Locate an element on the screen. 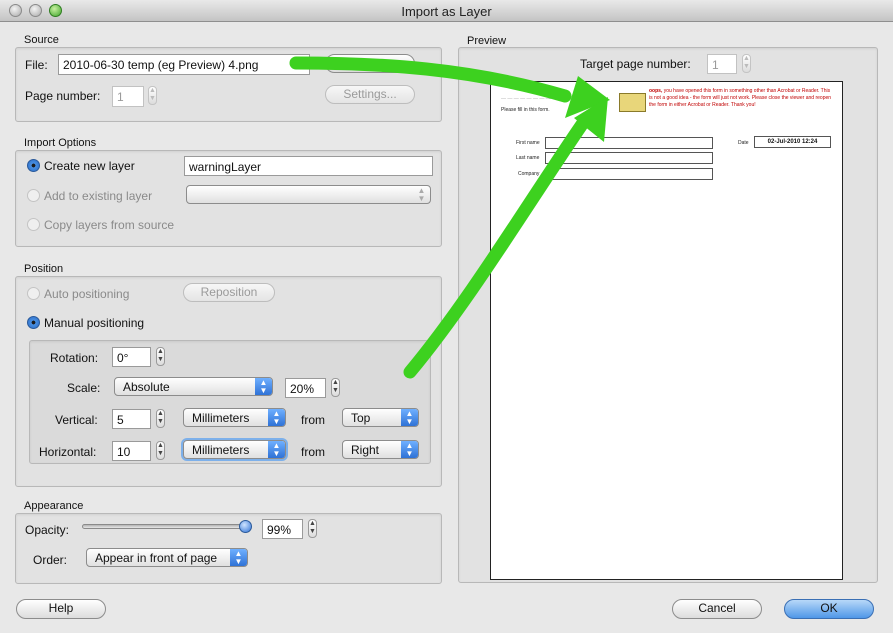  vertical-input: 5 is located at coordinates (131, 419).